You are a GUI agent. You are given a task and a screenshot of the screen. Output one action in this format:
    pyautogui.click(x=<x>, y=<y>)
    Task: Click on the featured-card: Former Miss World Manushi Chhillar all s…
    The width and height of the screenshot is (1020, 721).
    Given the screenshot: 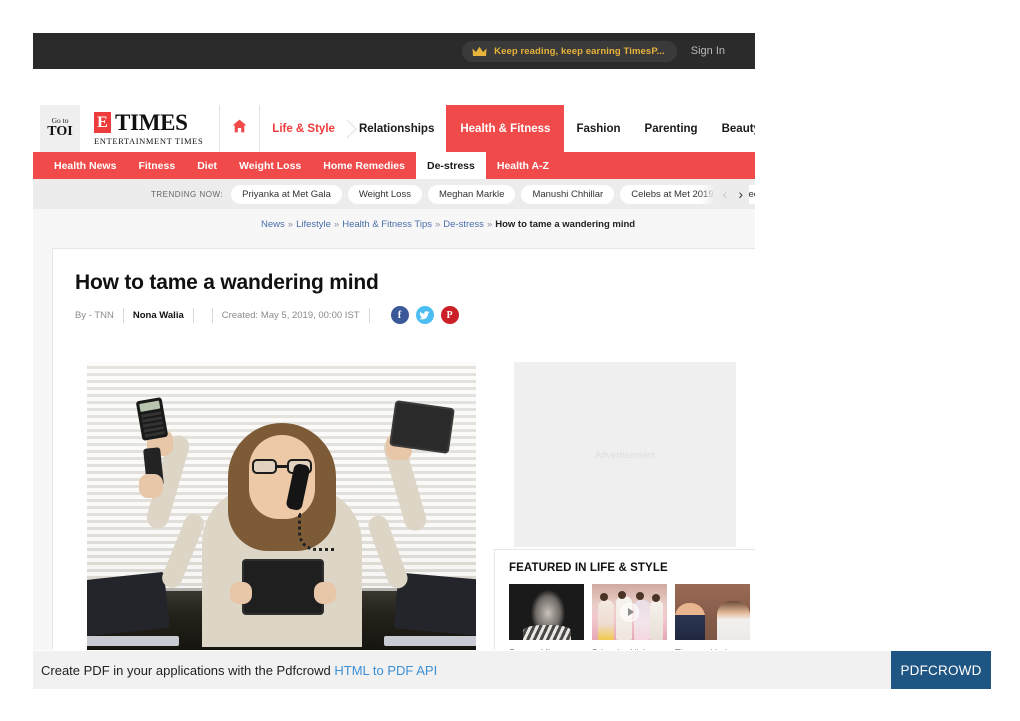 What is the action you would take?
    pyautogui.click(x=546, y=617)
    